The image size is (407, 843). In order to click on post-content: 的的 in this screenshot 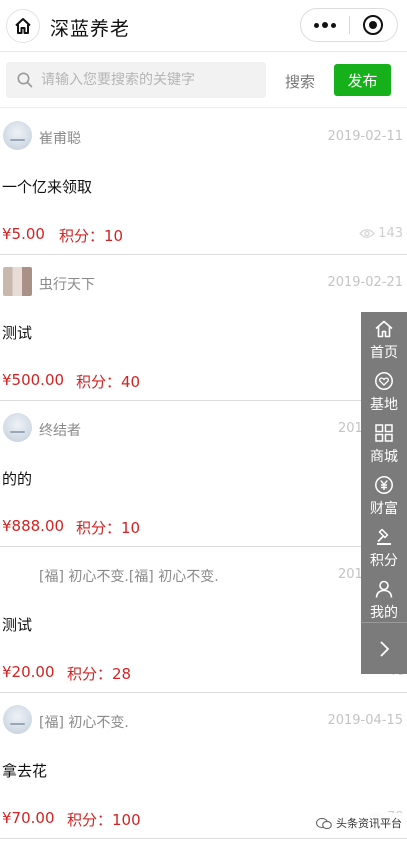, I will do `click(17, 479)`.